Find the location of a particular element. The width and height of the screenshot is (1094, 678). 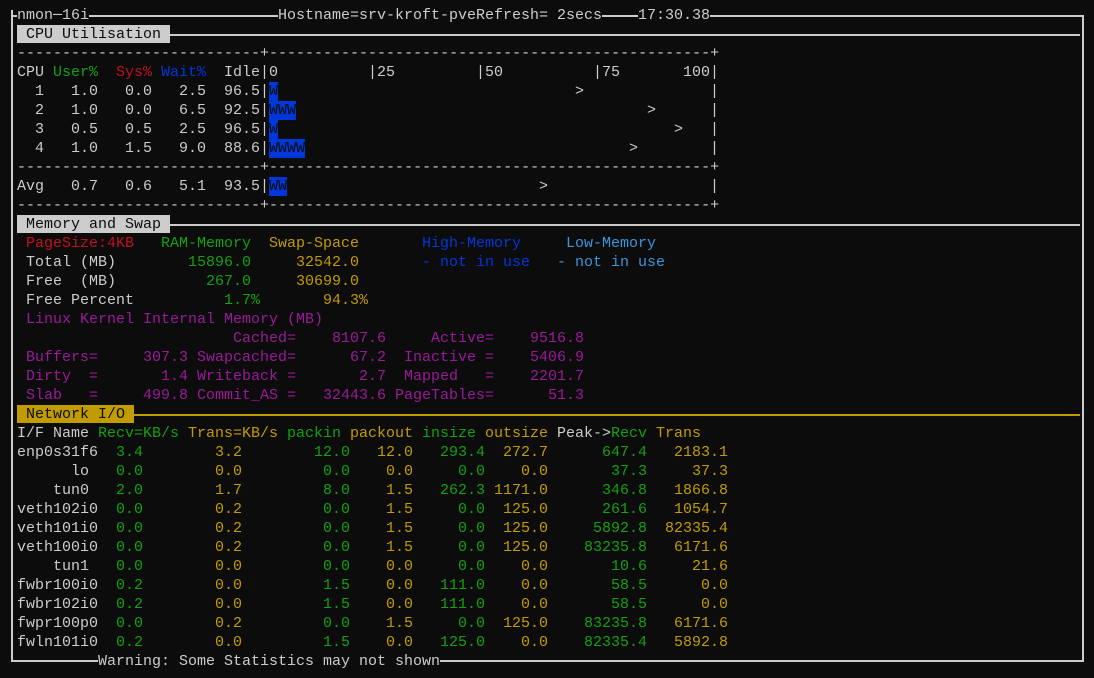

net-outsize: 272.7 is located at coordinates (526, 452).